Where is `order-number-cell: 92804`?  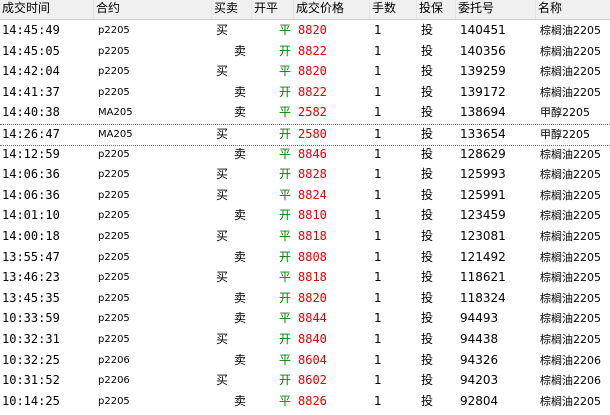
order-number-cell: 92804 is located at coordinates (479, 400).